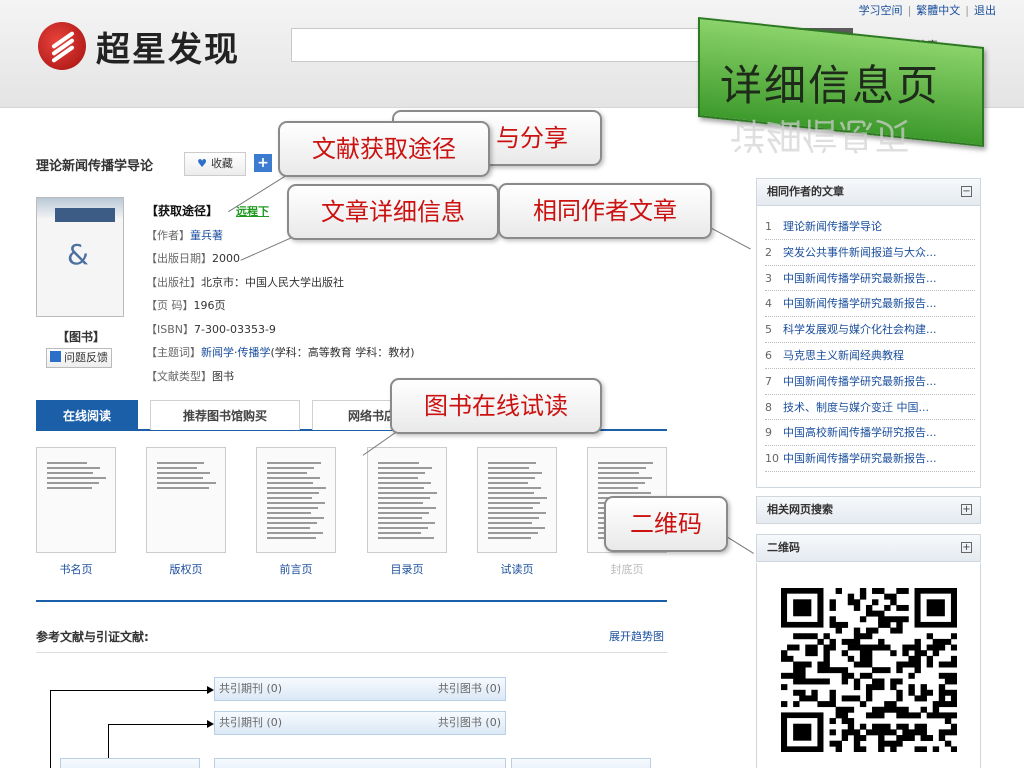  What do you see at coordinates (235, 329) in the screenshot?
I see `isbn: 7-300-03353-9` at bounding box center [235, 329].